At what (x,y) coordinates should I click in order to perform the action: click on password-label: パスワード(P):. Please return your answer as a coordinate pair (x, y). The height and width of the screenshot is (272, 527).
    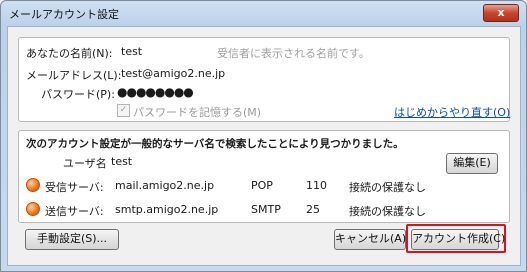
    Looking at the image, I should click on (78, 94).